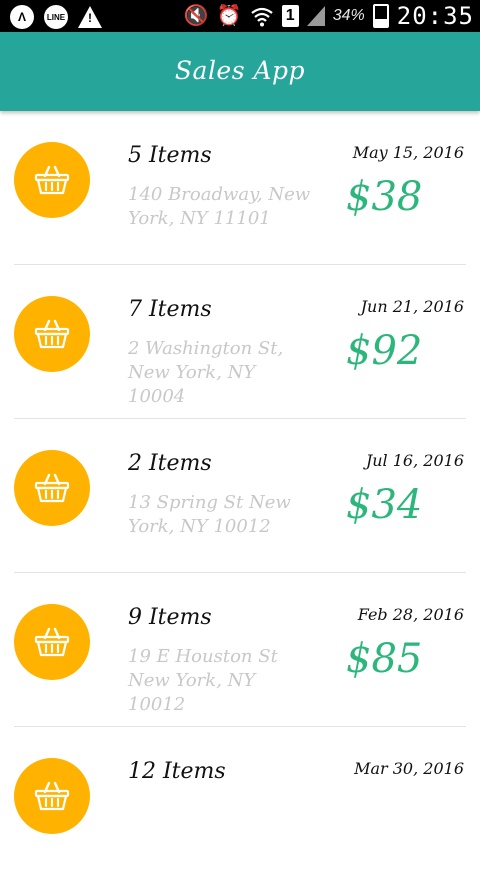 The height and width of the screenshot is (880, 480). I want to click on a-logo-icon: Λ, so click(22, 17).